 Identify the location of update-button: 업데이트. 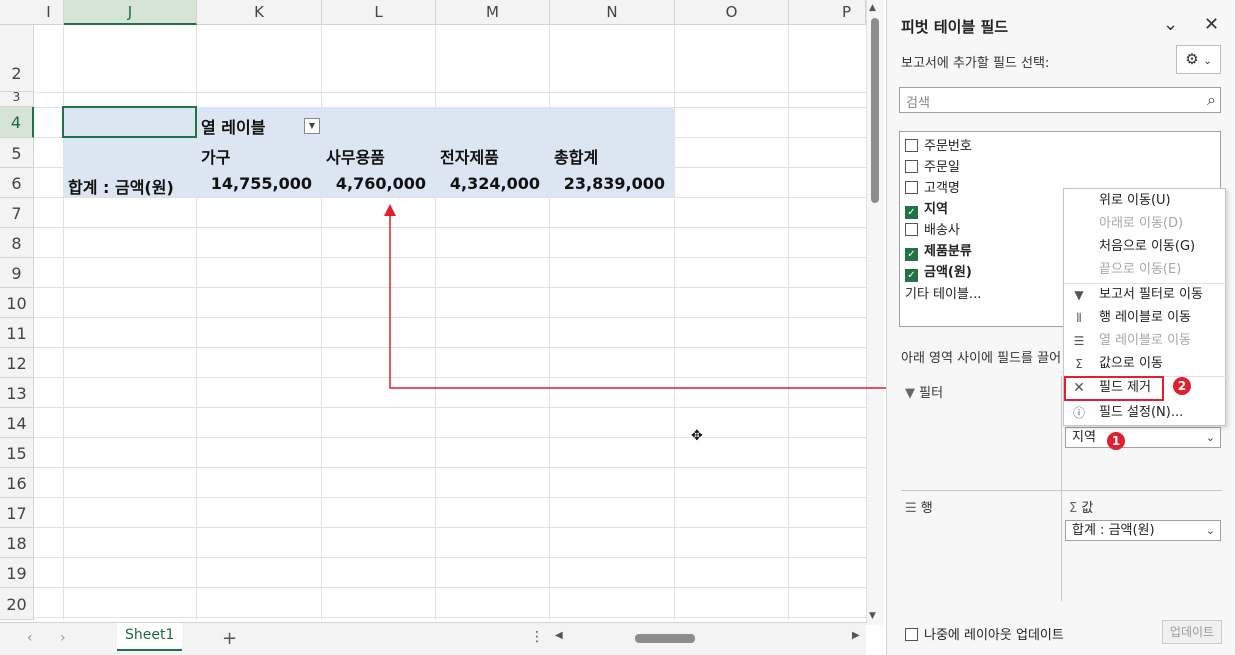
(1192, 632).